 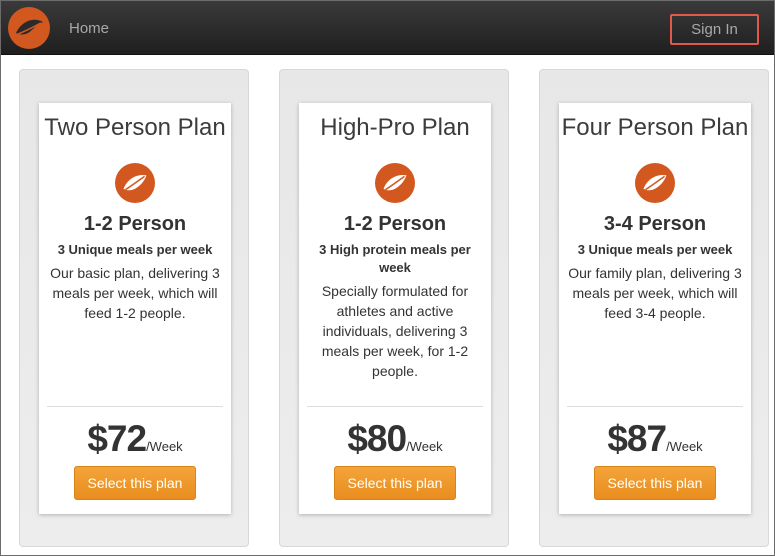 I want to click on nav-home-link: Home, so click(x=89, y=28).